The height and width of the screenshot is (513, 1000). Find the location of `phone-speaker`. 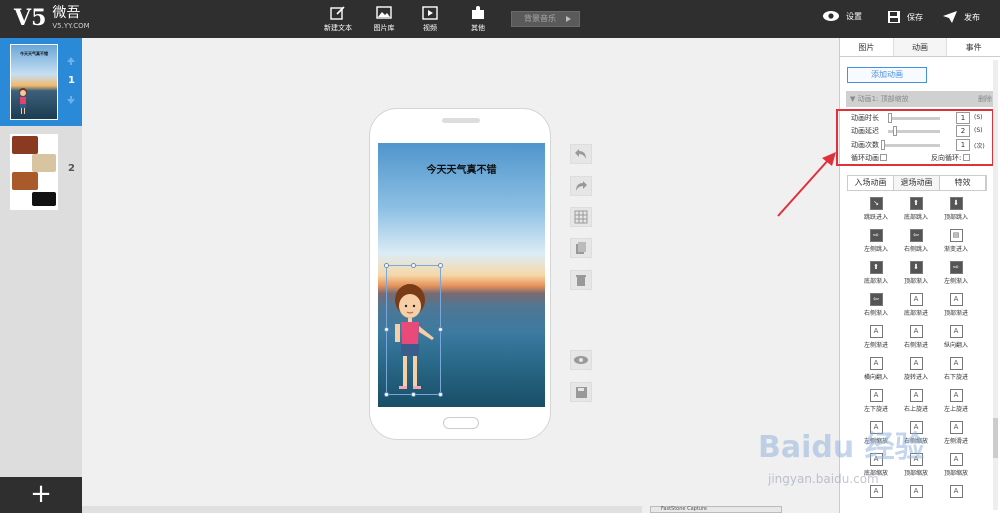

phone-speaker is located at coordinates (461, 120).